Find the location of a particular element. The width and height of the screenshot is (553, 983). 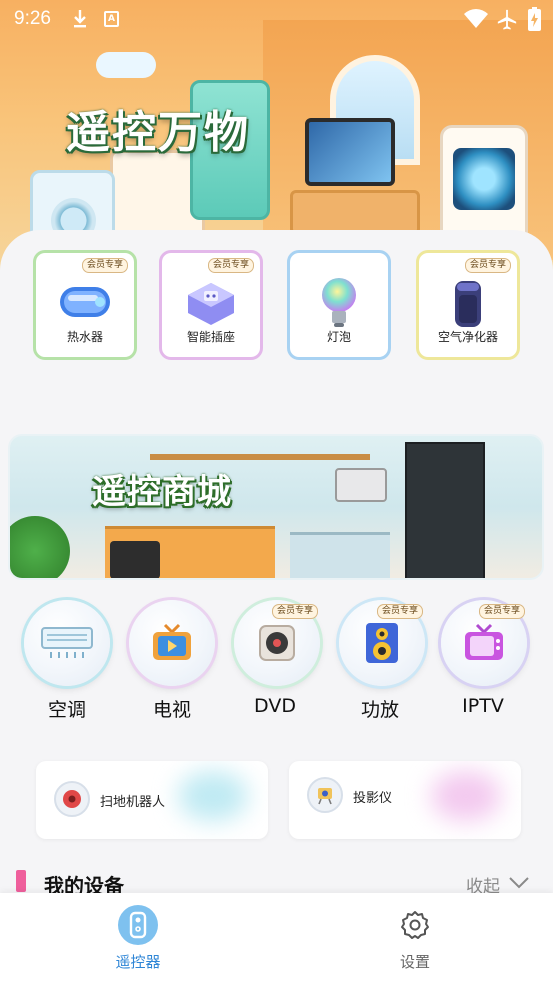

tv-icon is located at coordinates (172, 641).